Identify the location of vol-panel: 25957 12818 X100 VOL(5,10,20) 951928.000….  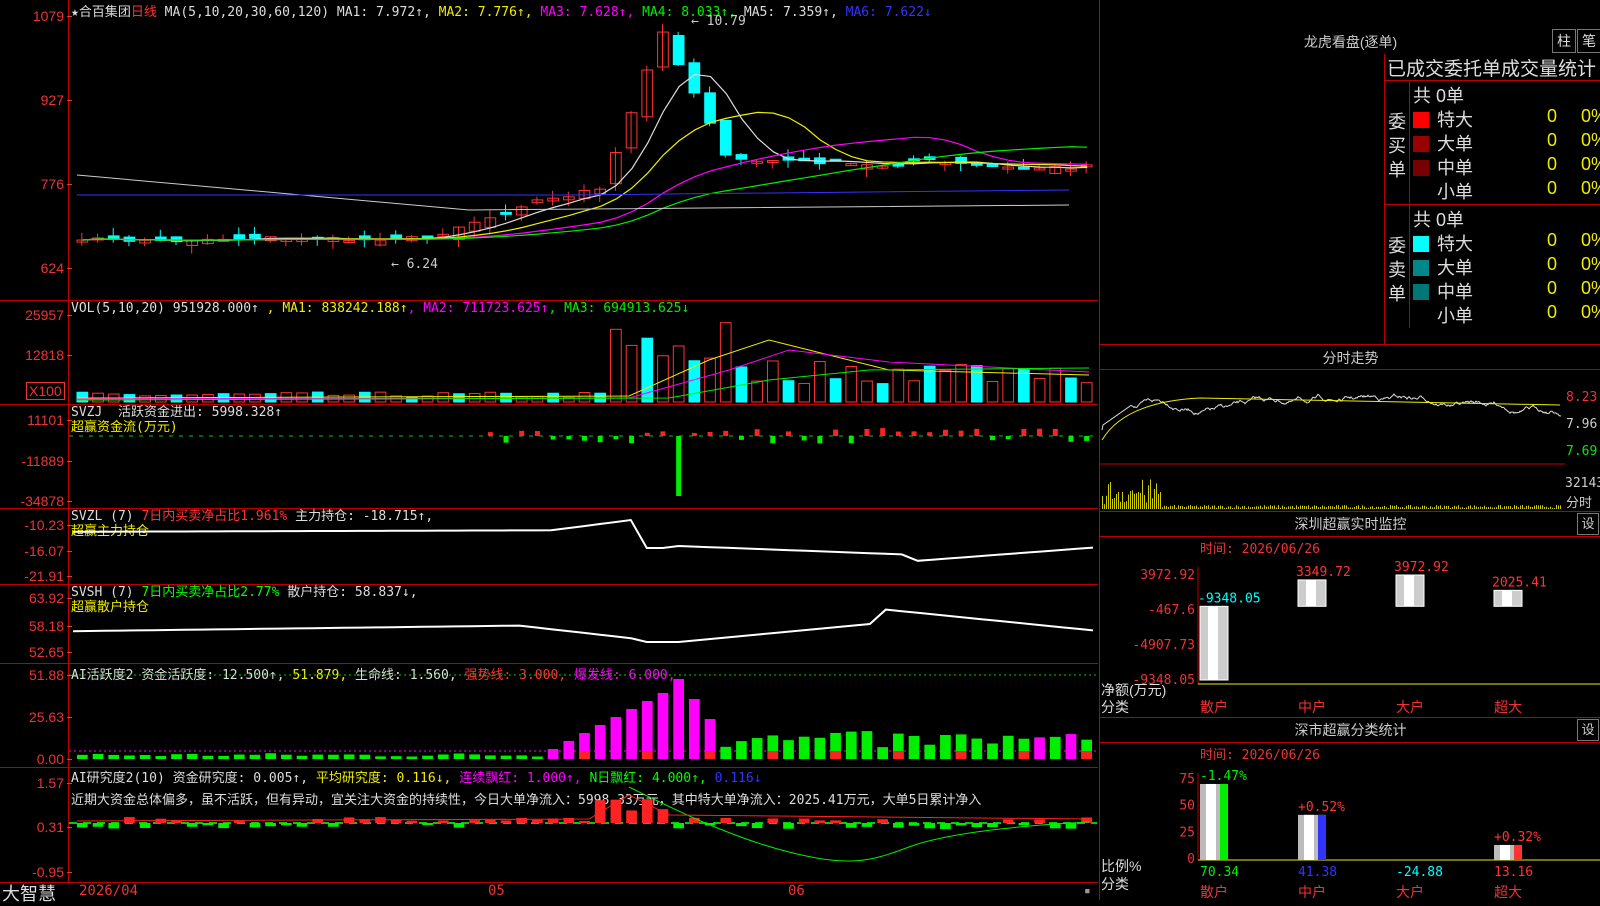
(549, 352).